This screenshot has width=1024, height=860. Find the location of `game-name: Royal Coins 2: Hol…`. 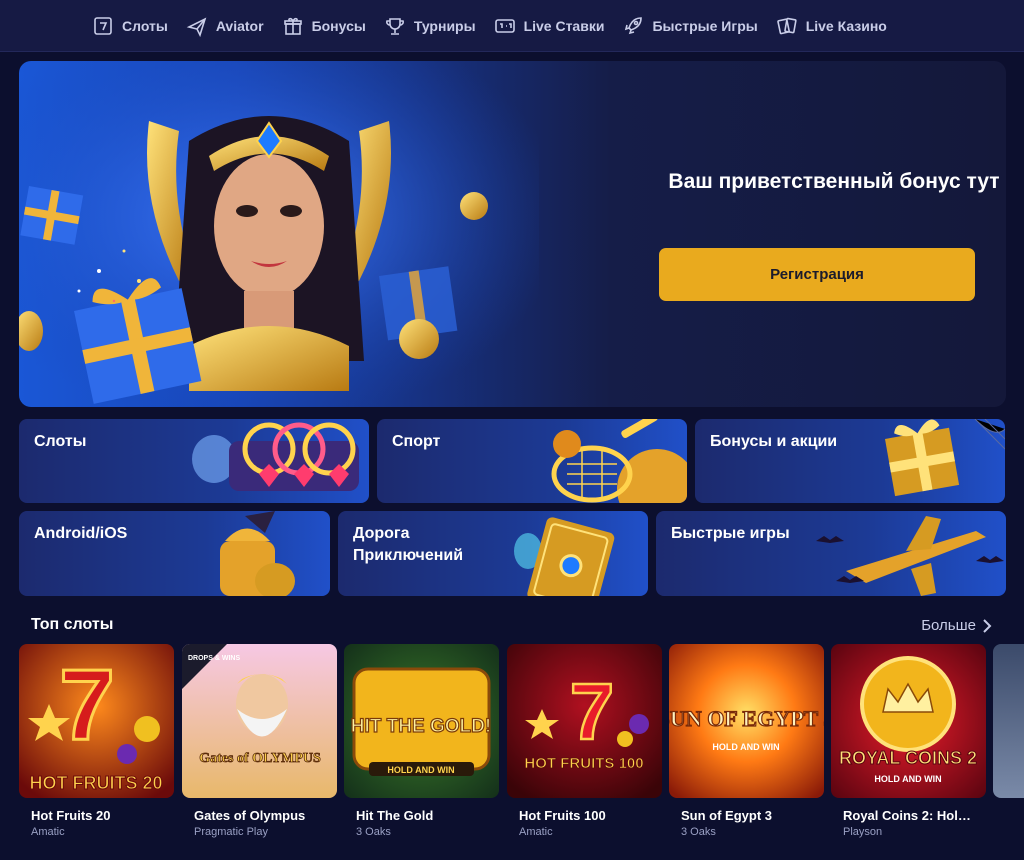

game-name: Royal Coins 2: Hol… is located at coordinates (907, 815).